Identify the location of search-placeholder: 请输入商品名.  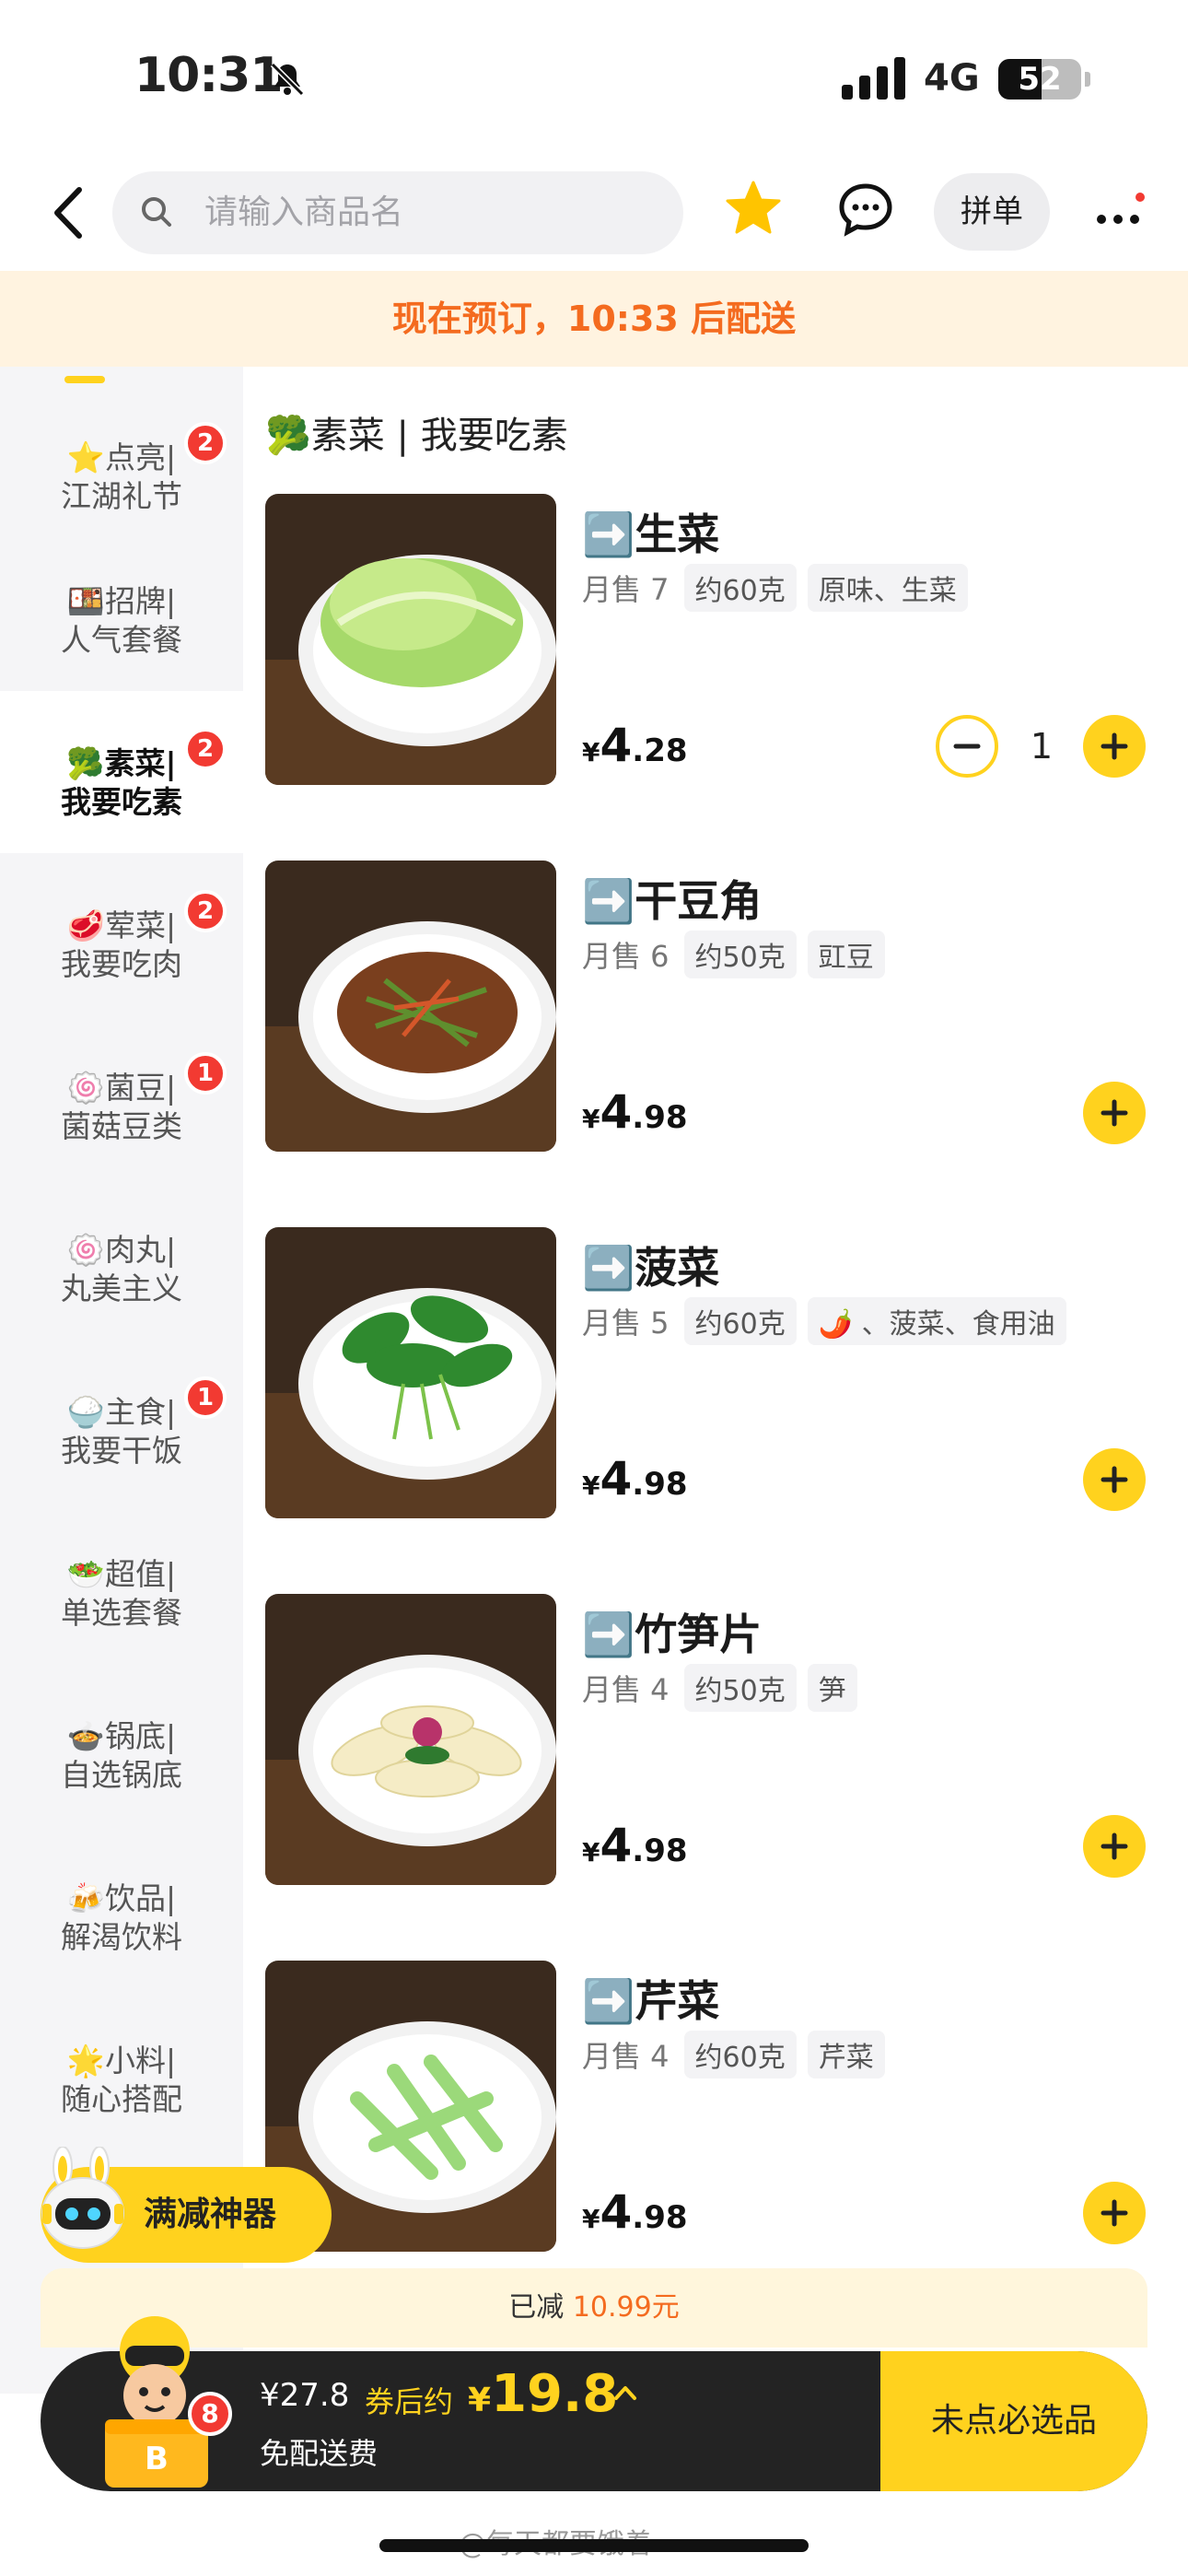
(304, 212).